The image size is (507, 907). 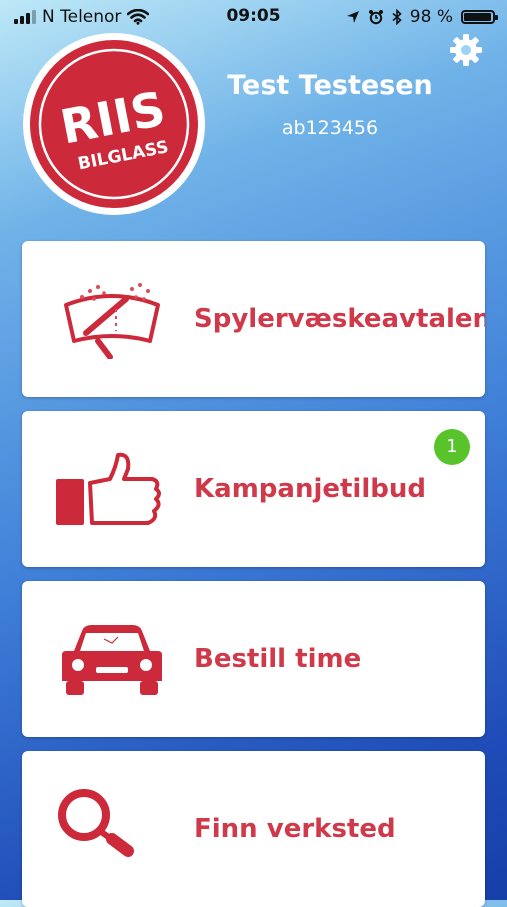 I want to click on user-id: ab123456, so click(x=330, y=128).